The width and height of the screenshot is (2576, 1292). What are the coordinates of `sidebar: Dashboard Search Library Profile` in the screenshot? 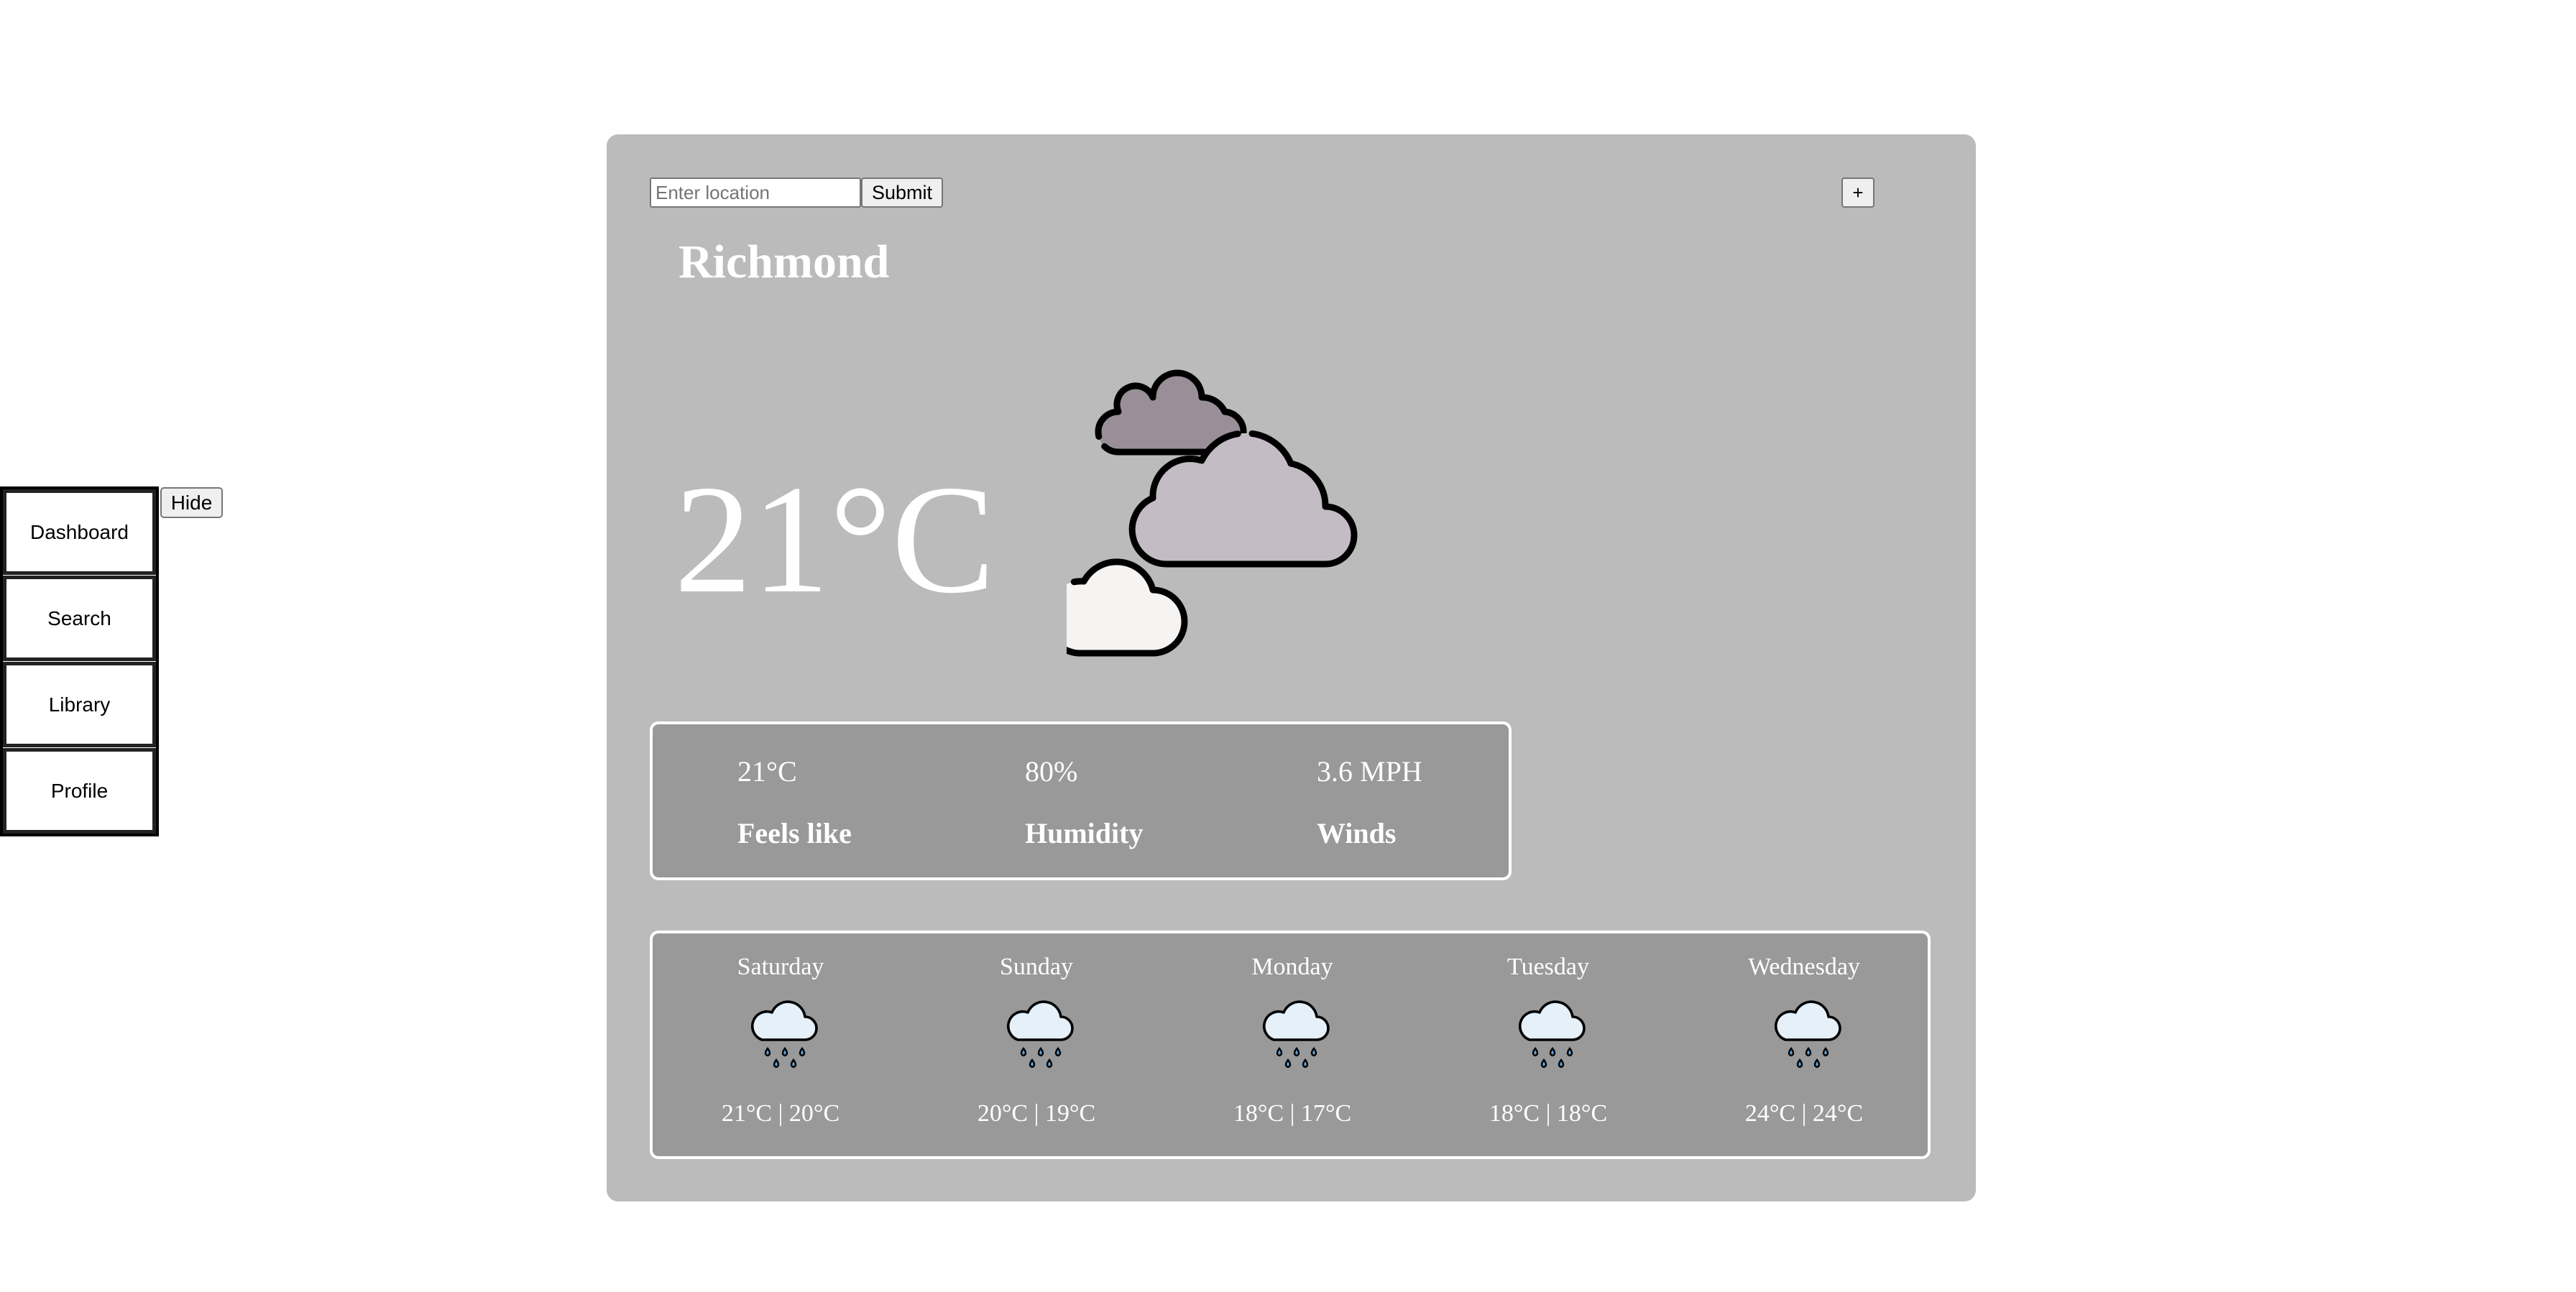 It's located at (79, 661).